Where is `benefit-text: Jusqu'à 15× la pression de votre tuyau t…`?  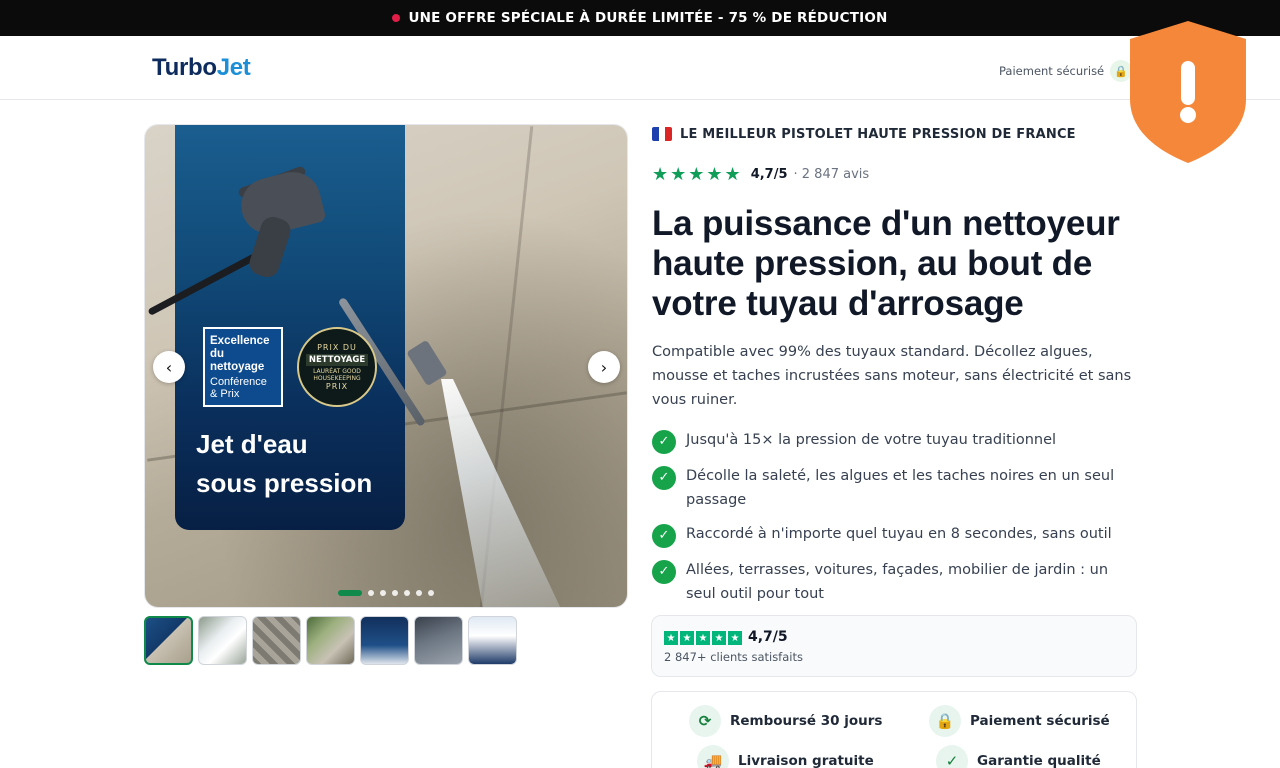
benefit-text: Jusqu'à 15× la pression de votre tuyau t… is located at coordinates (871, 440).